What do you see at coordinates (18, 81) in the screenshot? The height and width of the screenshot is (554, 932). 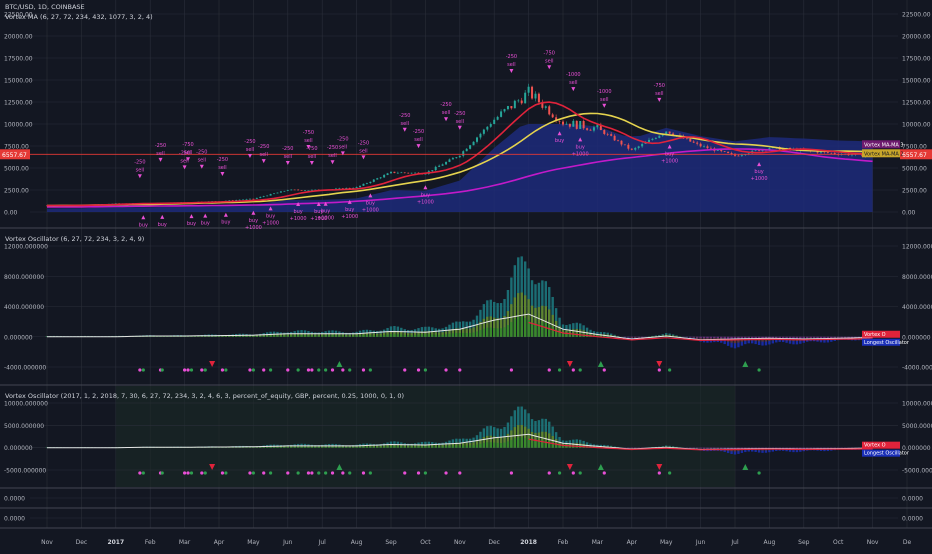 I see `y-tick-label-left: 15000.00` at bounding box center [18, 81].